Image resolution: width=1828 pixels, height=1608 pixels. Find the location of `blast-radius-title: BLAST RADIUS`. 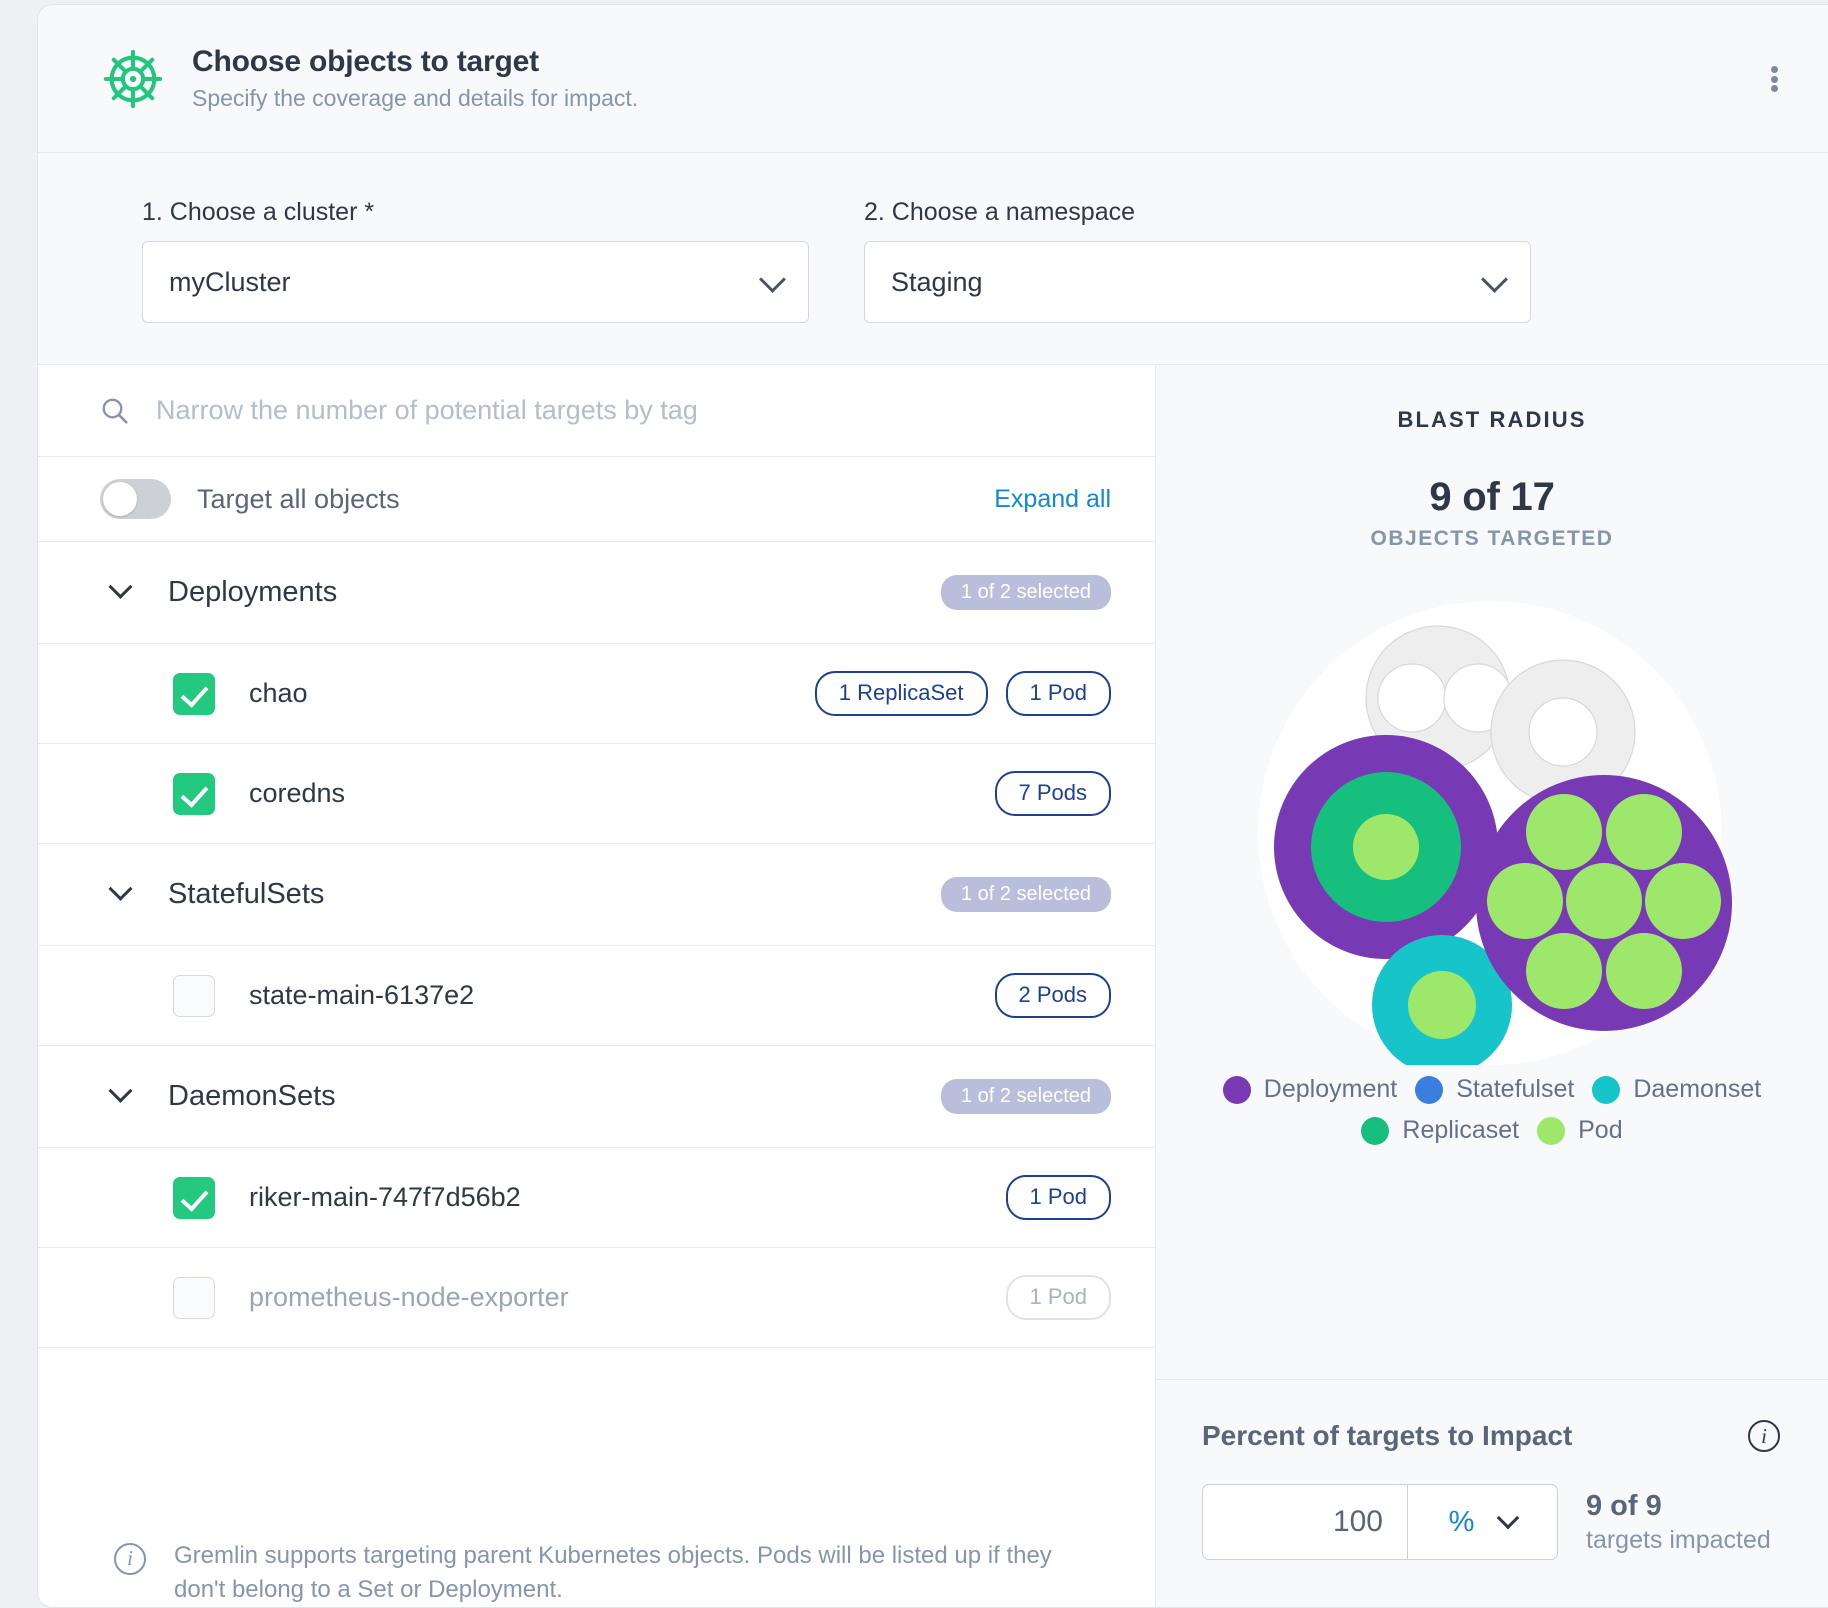

blast-radius-title: BLAST RADIUS is located at coordinates (1492, 419).